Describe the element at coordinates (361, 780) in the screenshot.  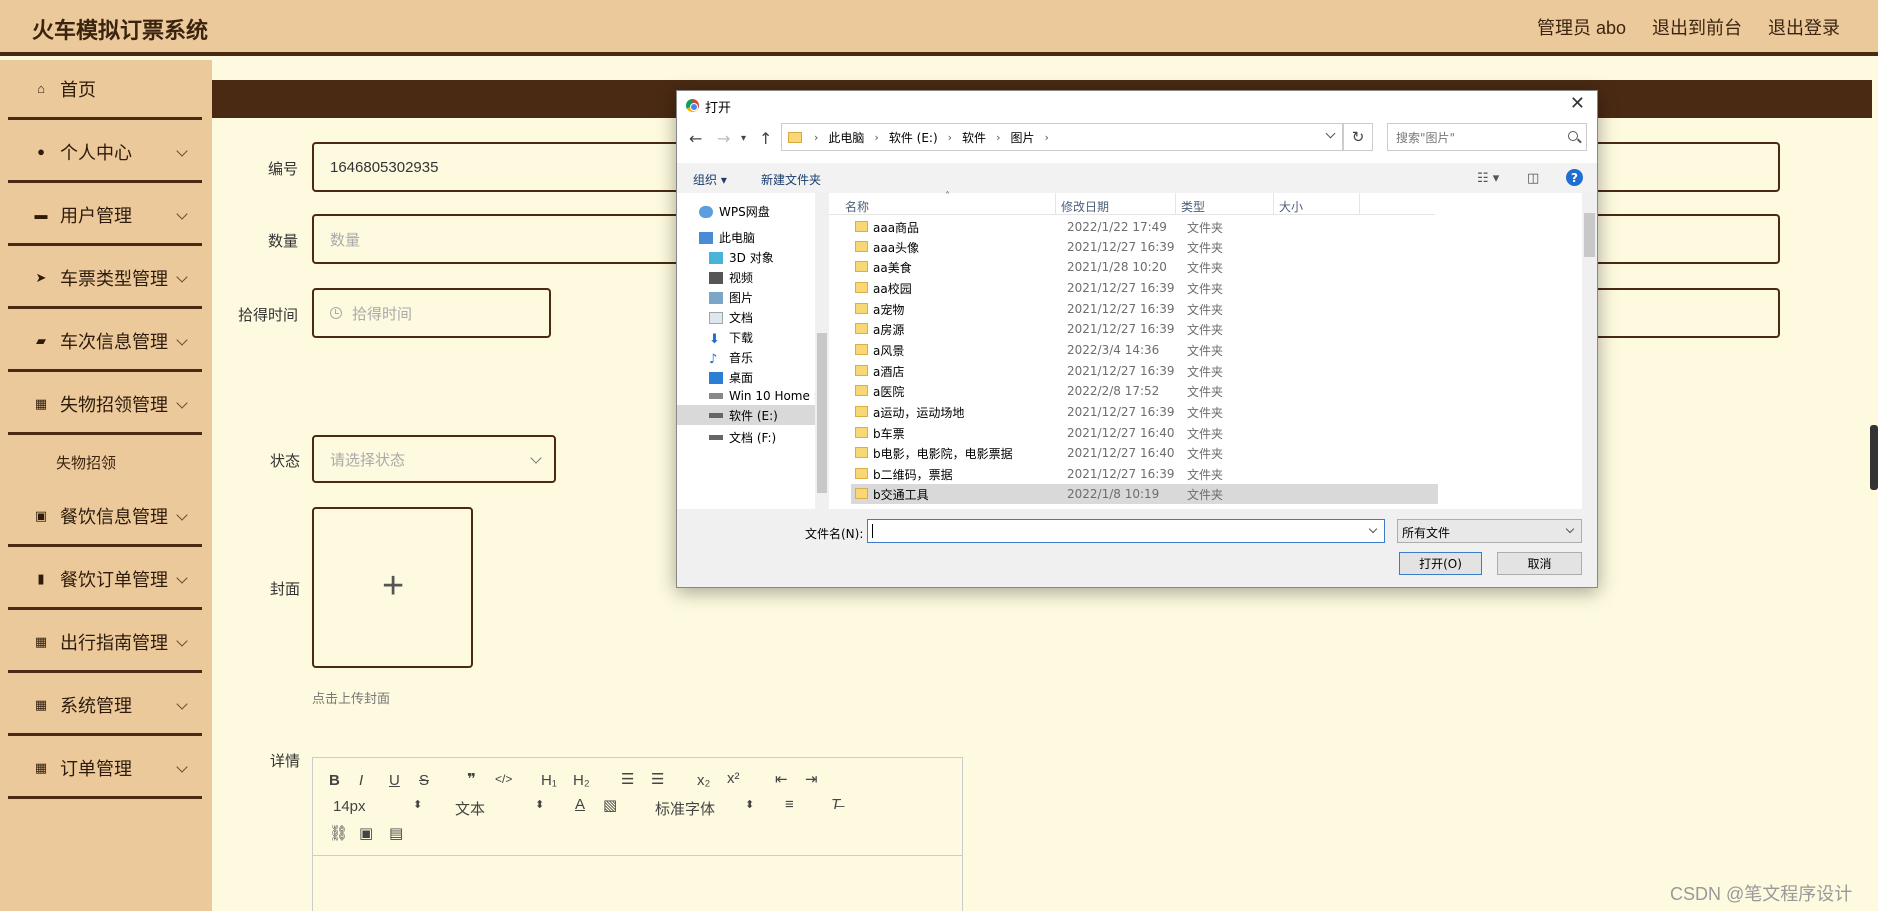
I see `italic-icon: I` at that location.